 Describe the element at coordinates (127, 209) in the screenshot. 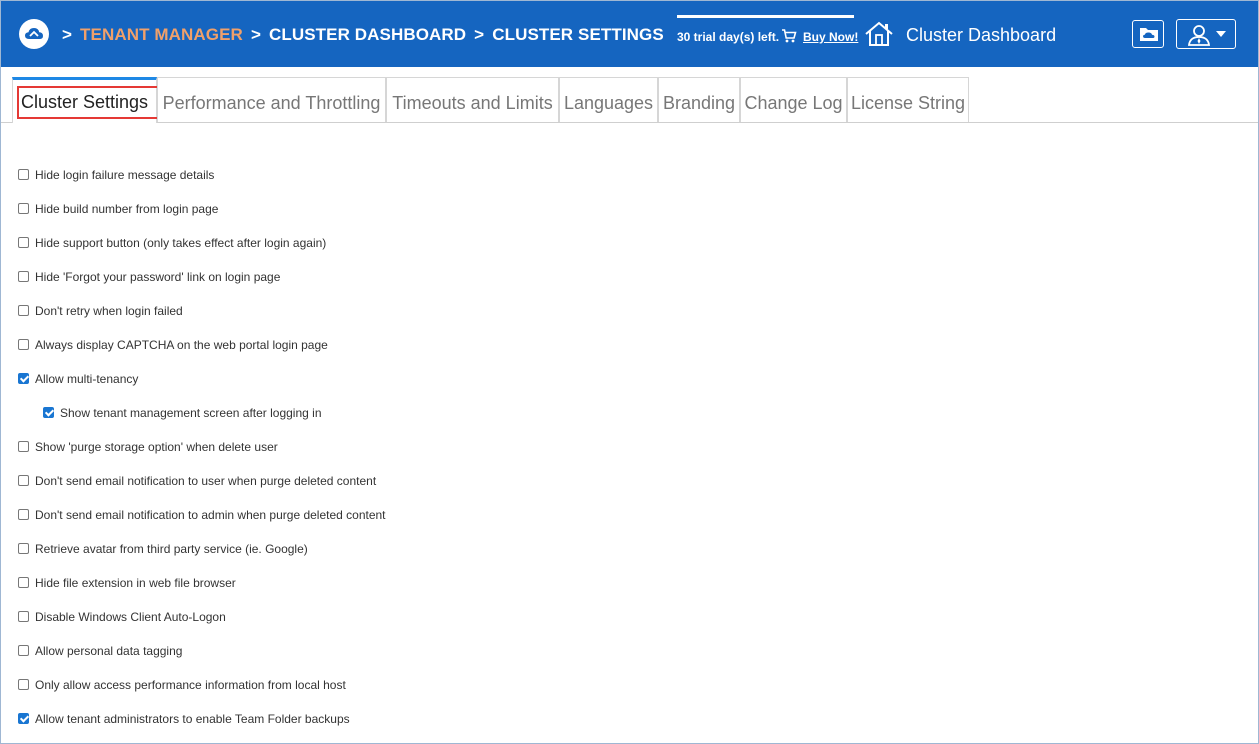

I see `setting-label: Hide build number from login page` at that location.